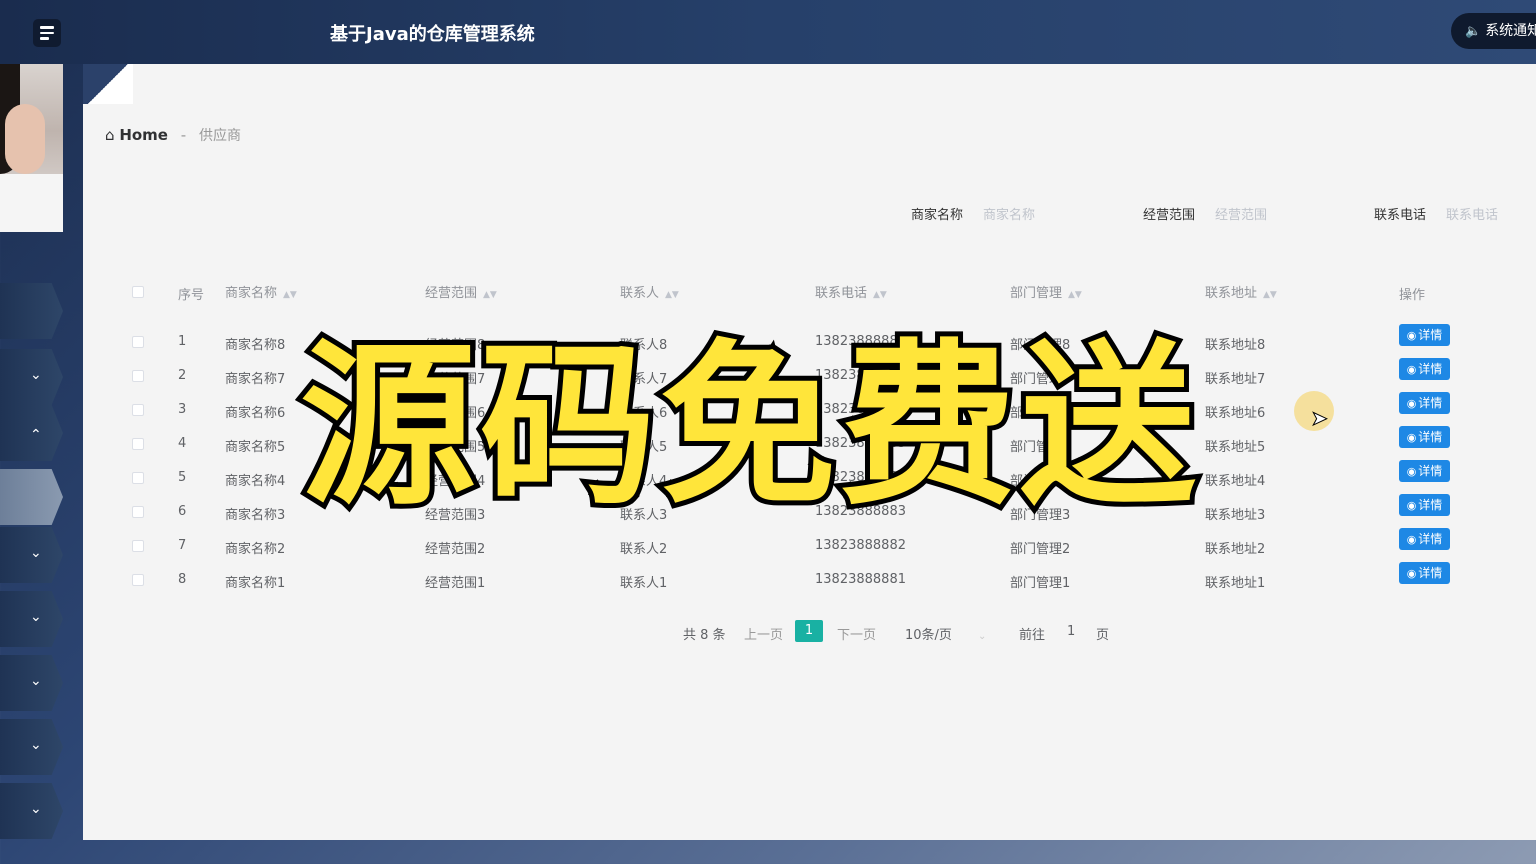 This screenshot has height=864, width=1536. I want to click on page-1-button: 1, so click(809, 631).